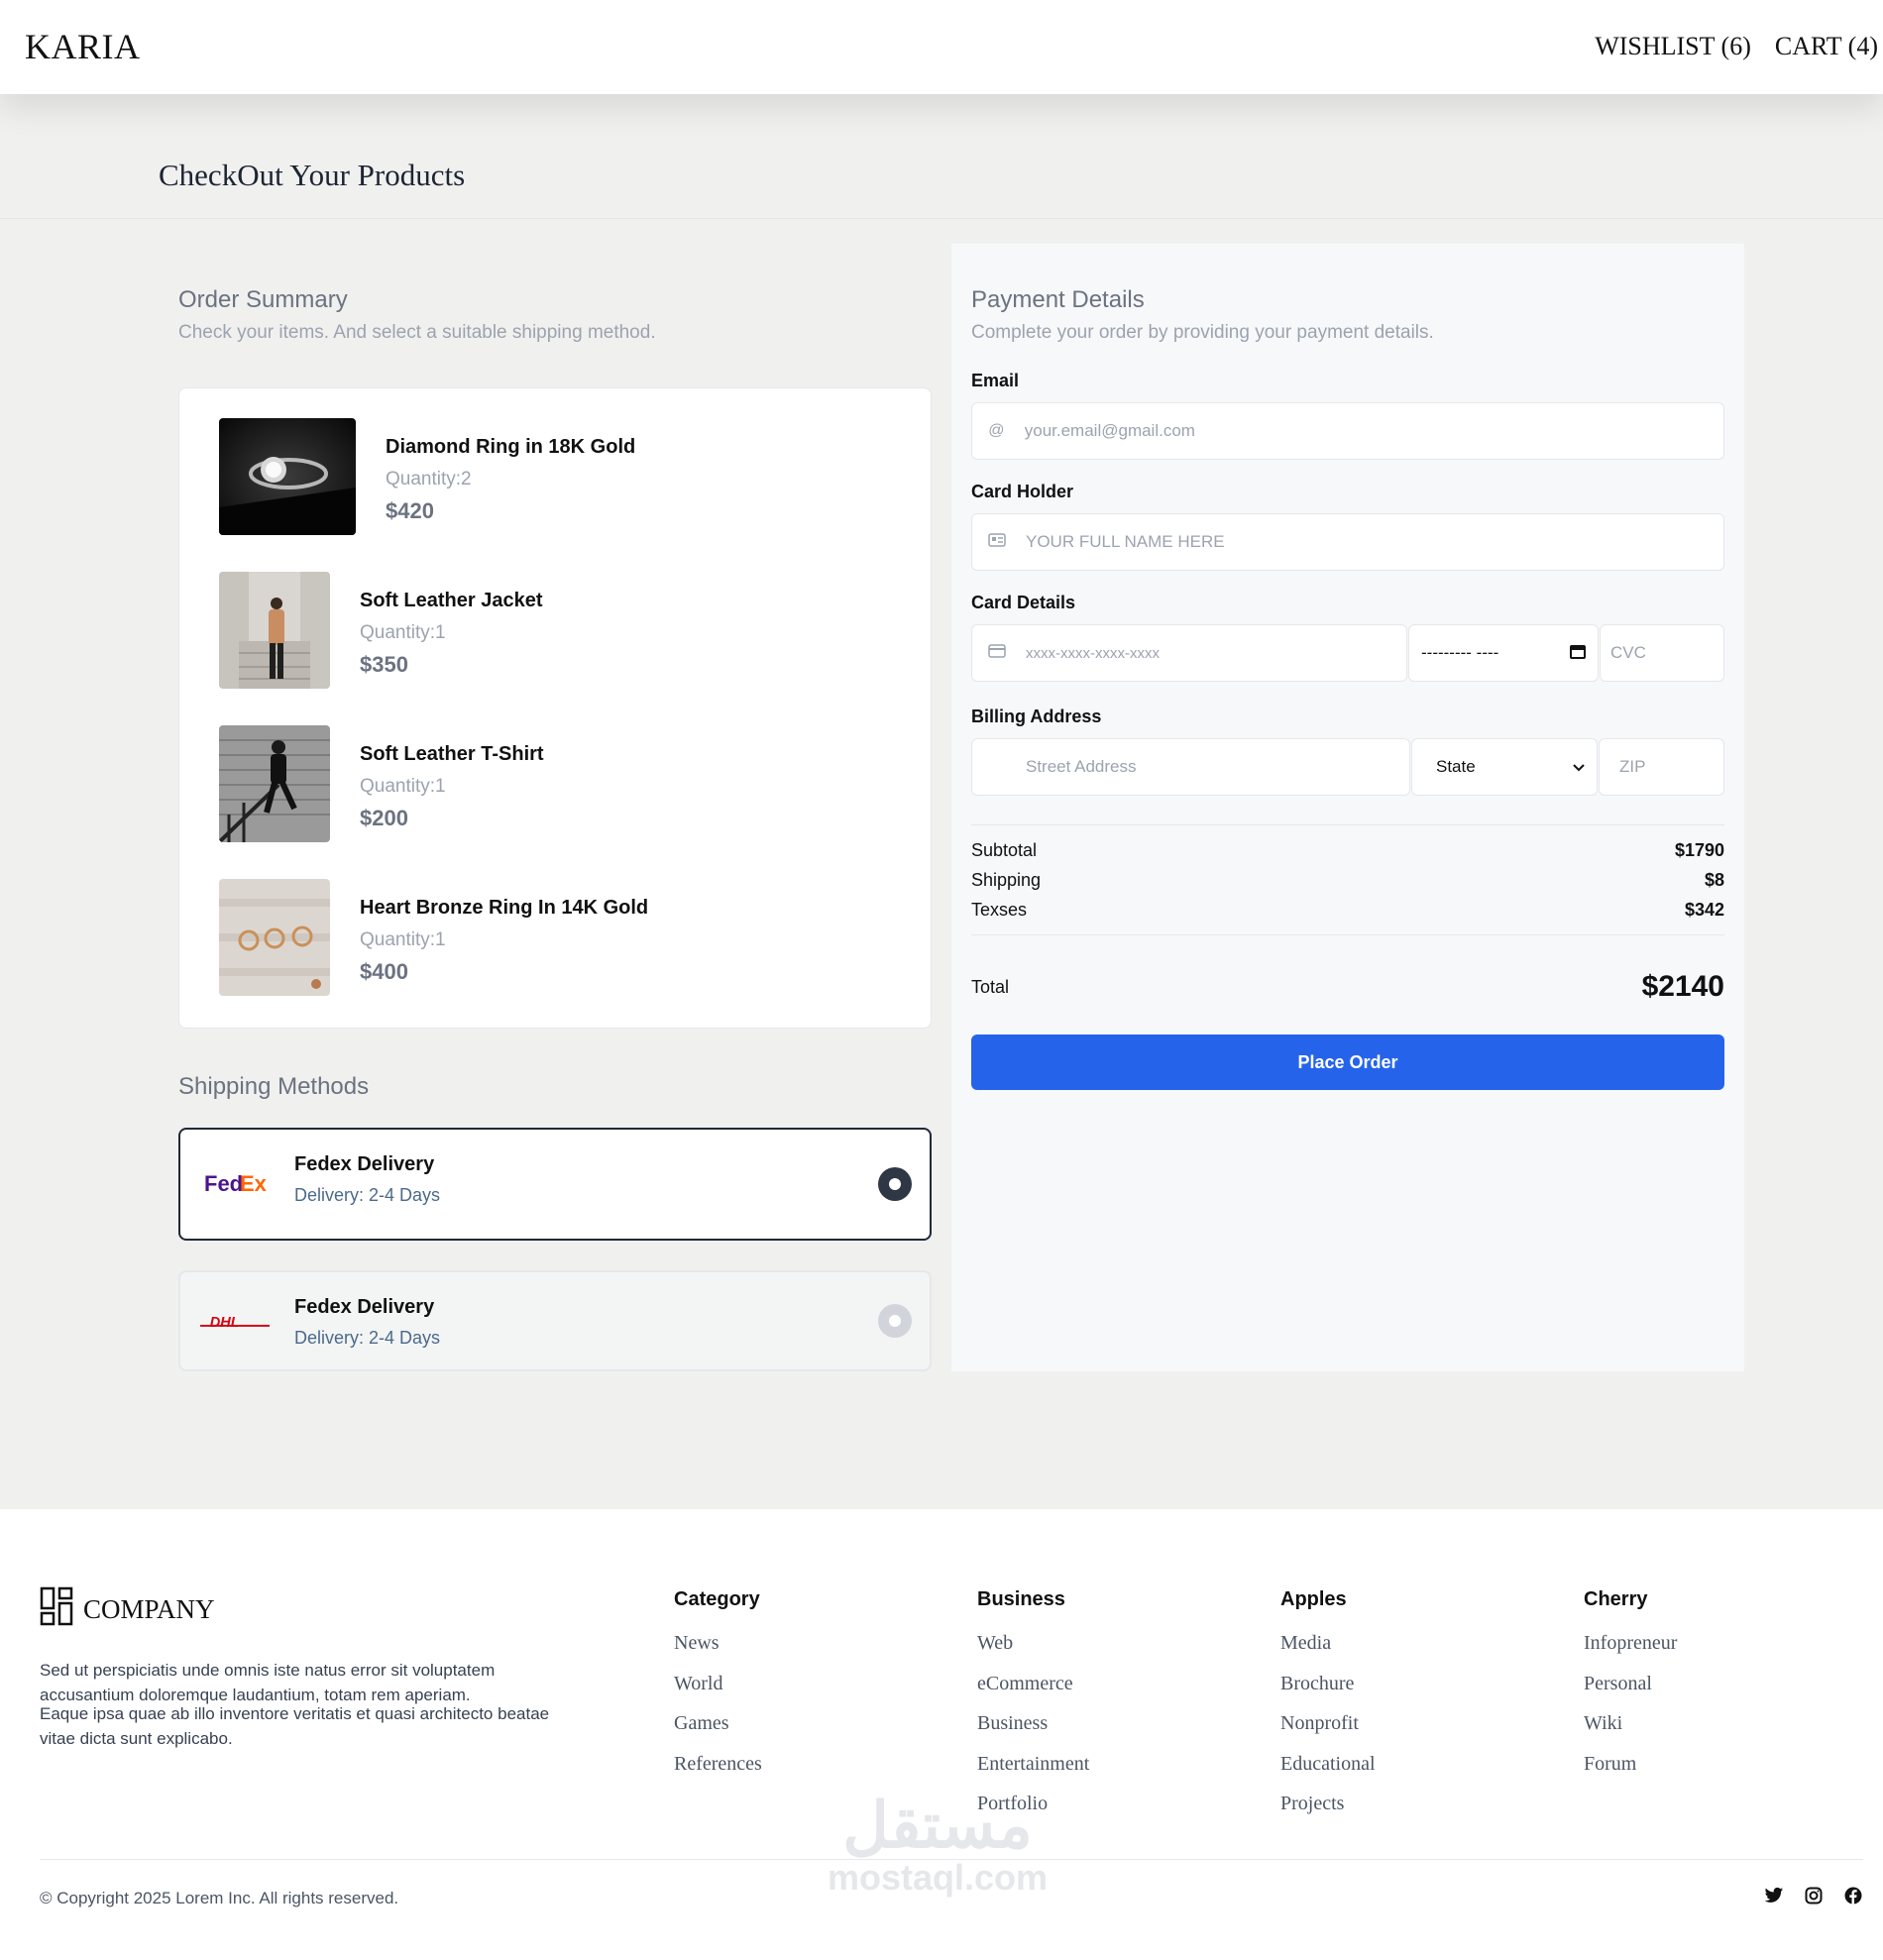 The width and height of the screenshot is (1883, 1960). I want to click on footer-link: Personal, so click(1630, 1684).